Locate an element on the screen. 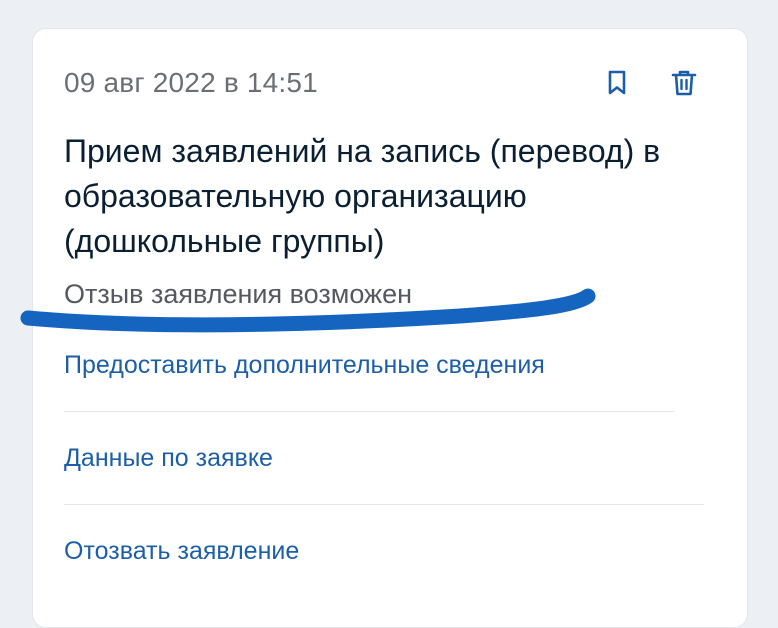  withdraw-application-link: Отозвать заявление is located at coordinates (181, 551).